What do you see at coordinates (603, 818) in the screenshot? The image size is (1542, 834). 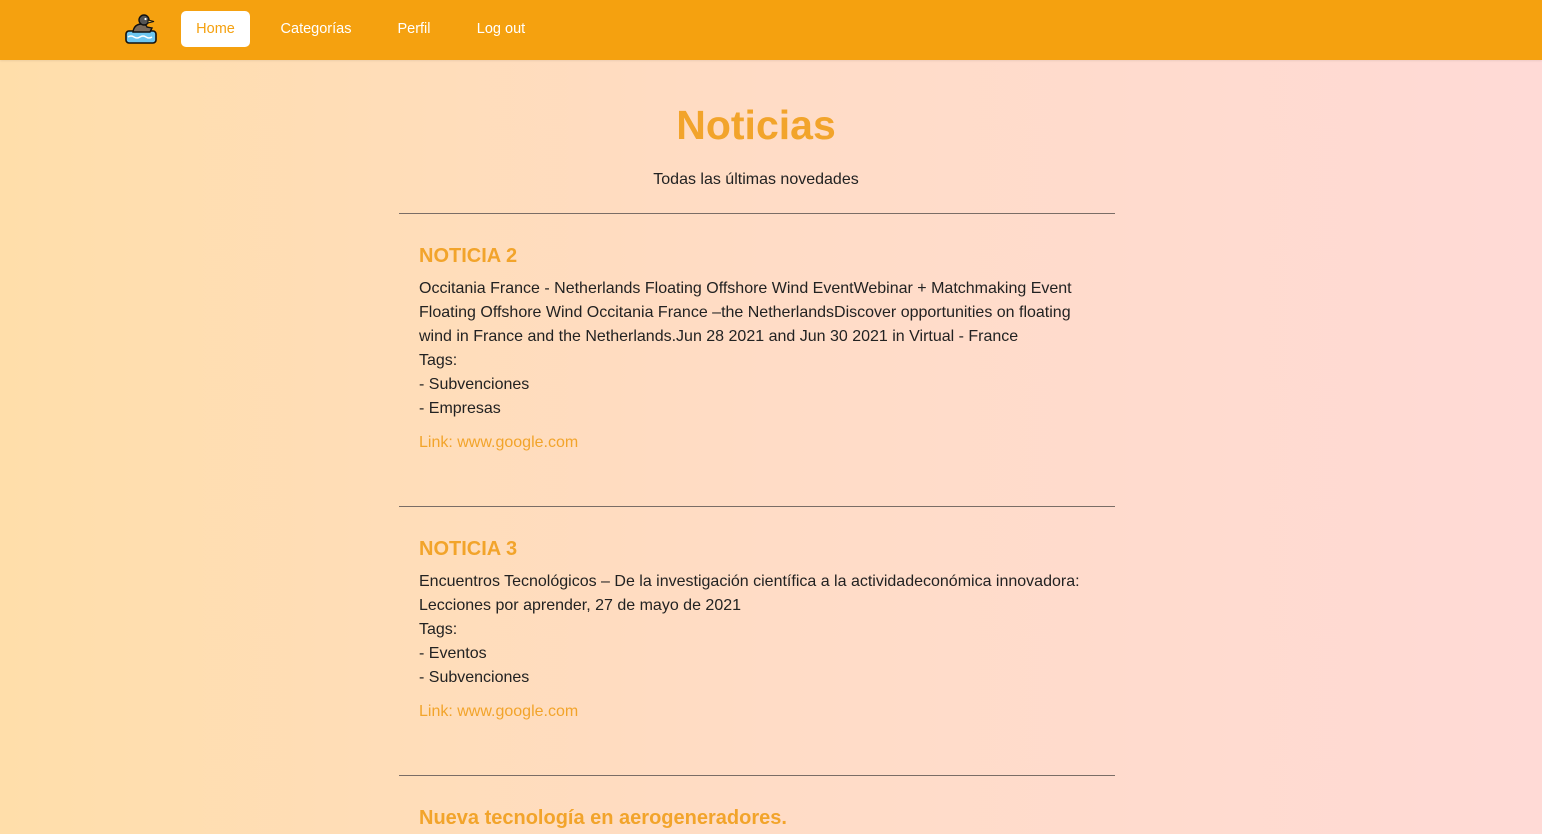 I see `news-title: Nueva tecnología en aerogeneradores.` at bounding box center [603, 818].